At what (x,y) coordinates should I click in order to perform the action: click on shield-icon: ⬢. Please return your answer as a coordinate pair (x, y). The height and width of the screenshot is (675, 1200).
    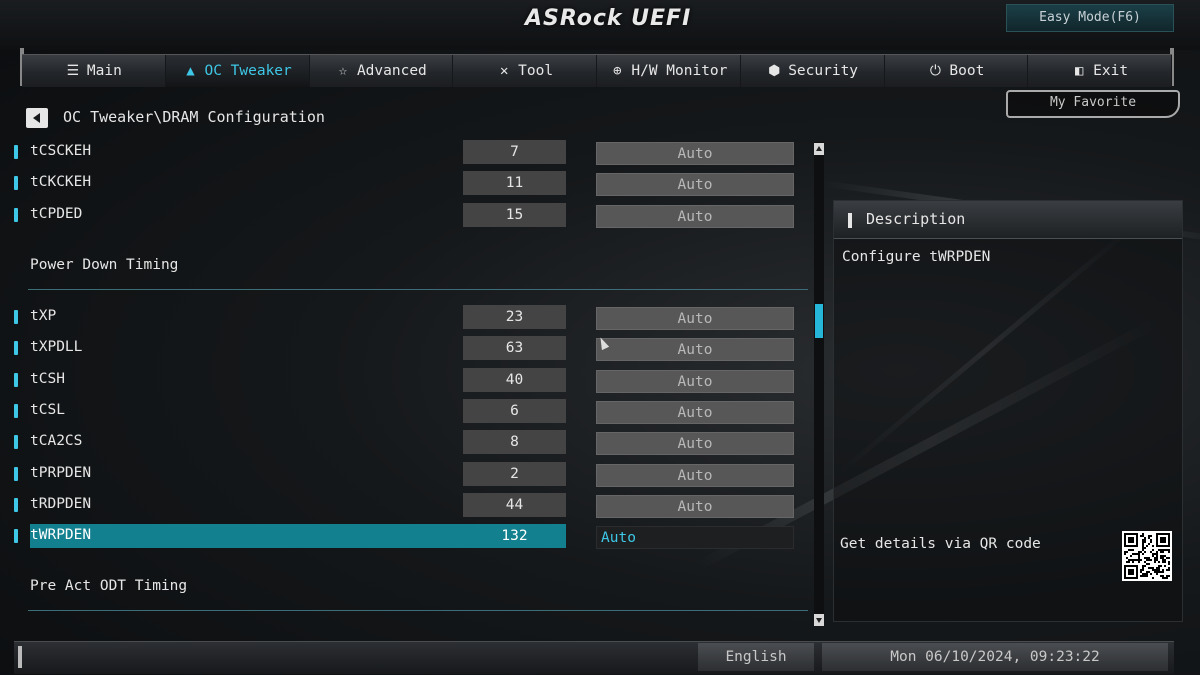
    Looking at the image, I should click on (774, 71).